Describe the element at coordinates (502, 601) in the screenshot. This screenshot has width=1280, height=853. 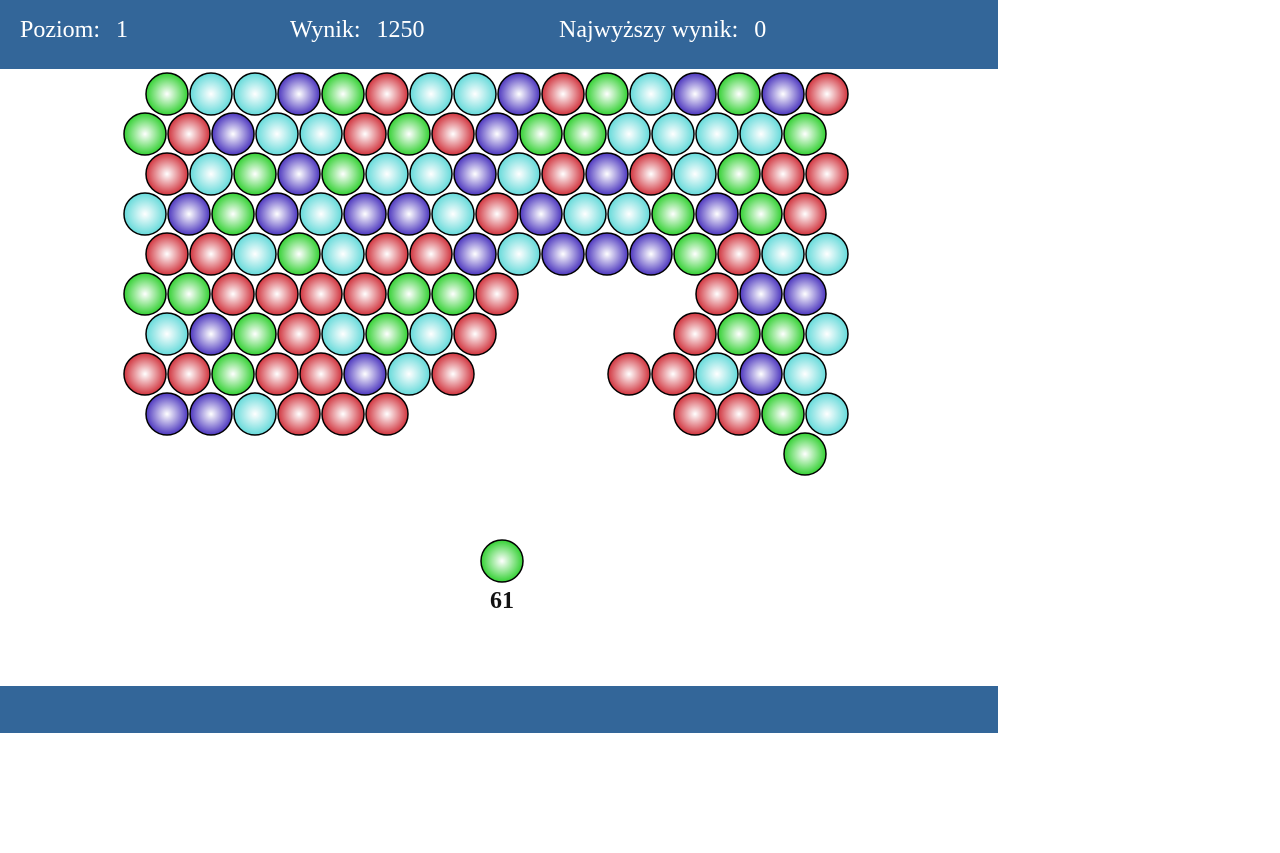
I see `shots-remaining: 61` at that location.